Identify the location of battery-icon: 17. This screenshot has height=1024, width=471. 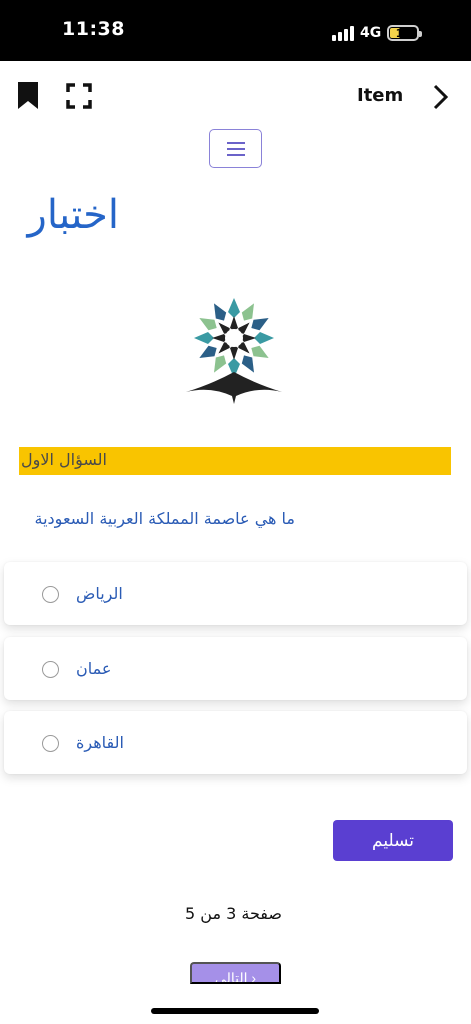
(405, 33).